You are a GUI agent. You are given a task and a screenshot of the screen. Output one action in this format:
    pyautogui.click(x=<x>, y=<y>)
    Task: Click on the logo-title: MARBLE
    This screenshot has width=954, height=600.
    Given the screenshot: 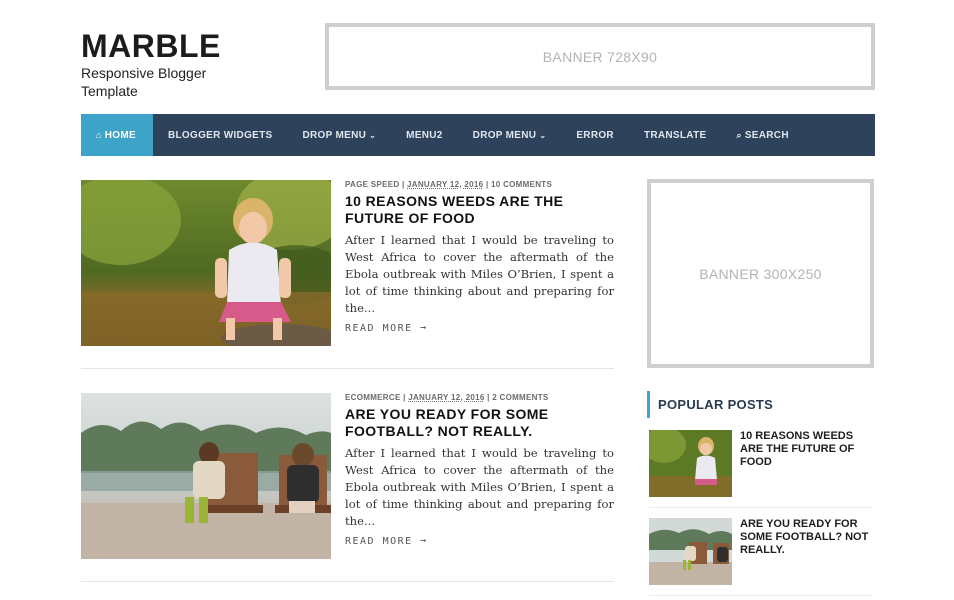 What is the action you would take?
    pyautogui.click(x=181, y=46)
    